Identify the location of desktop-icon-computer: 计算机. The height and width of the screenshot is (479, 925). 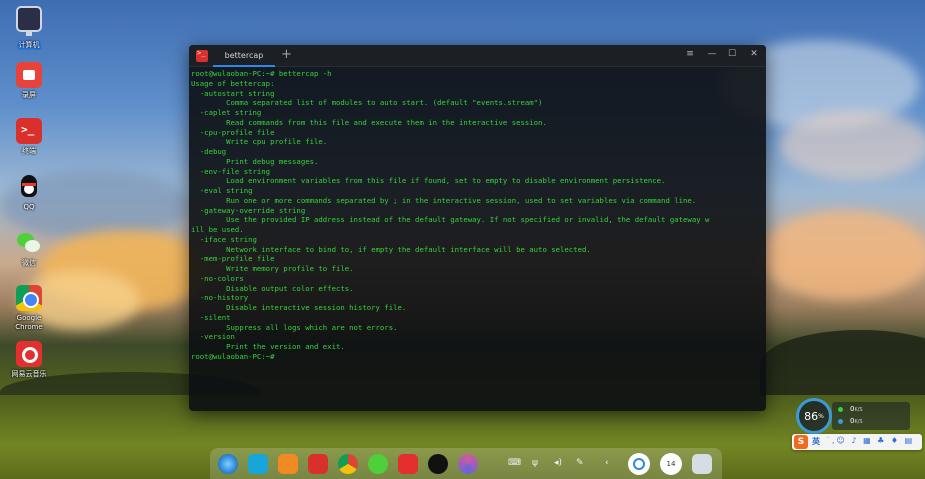
(29, 28).